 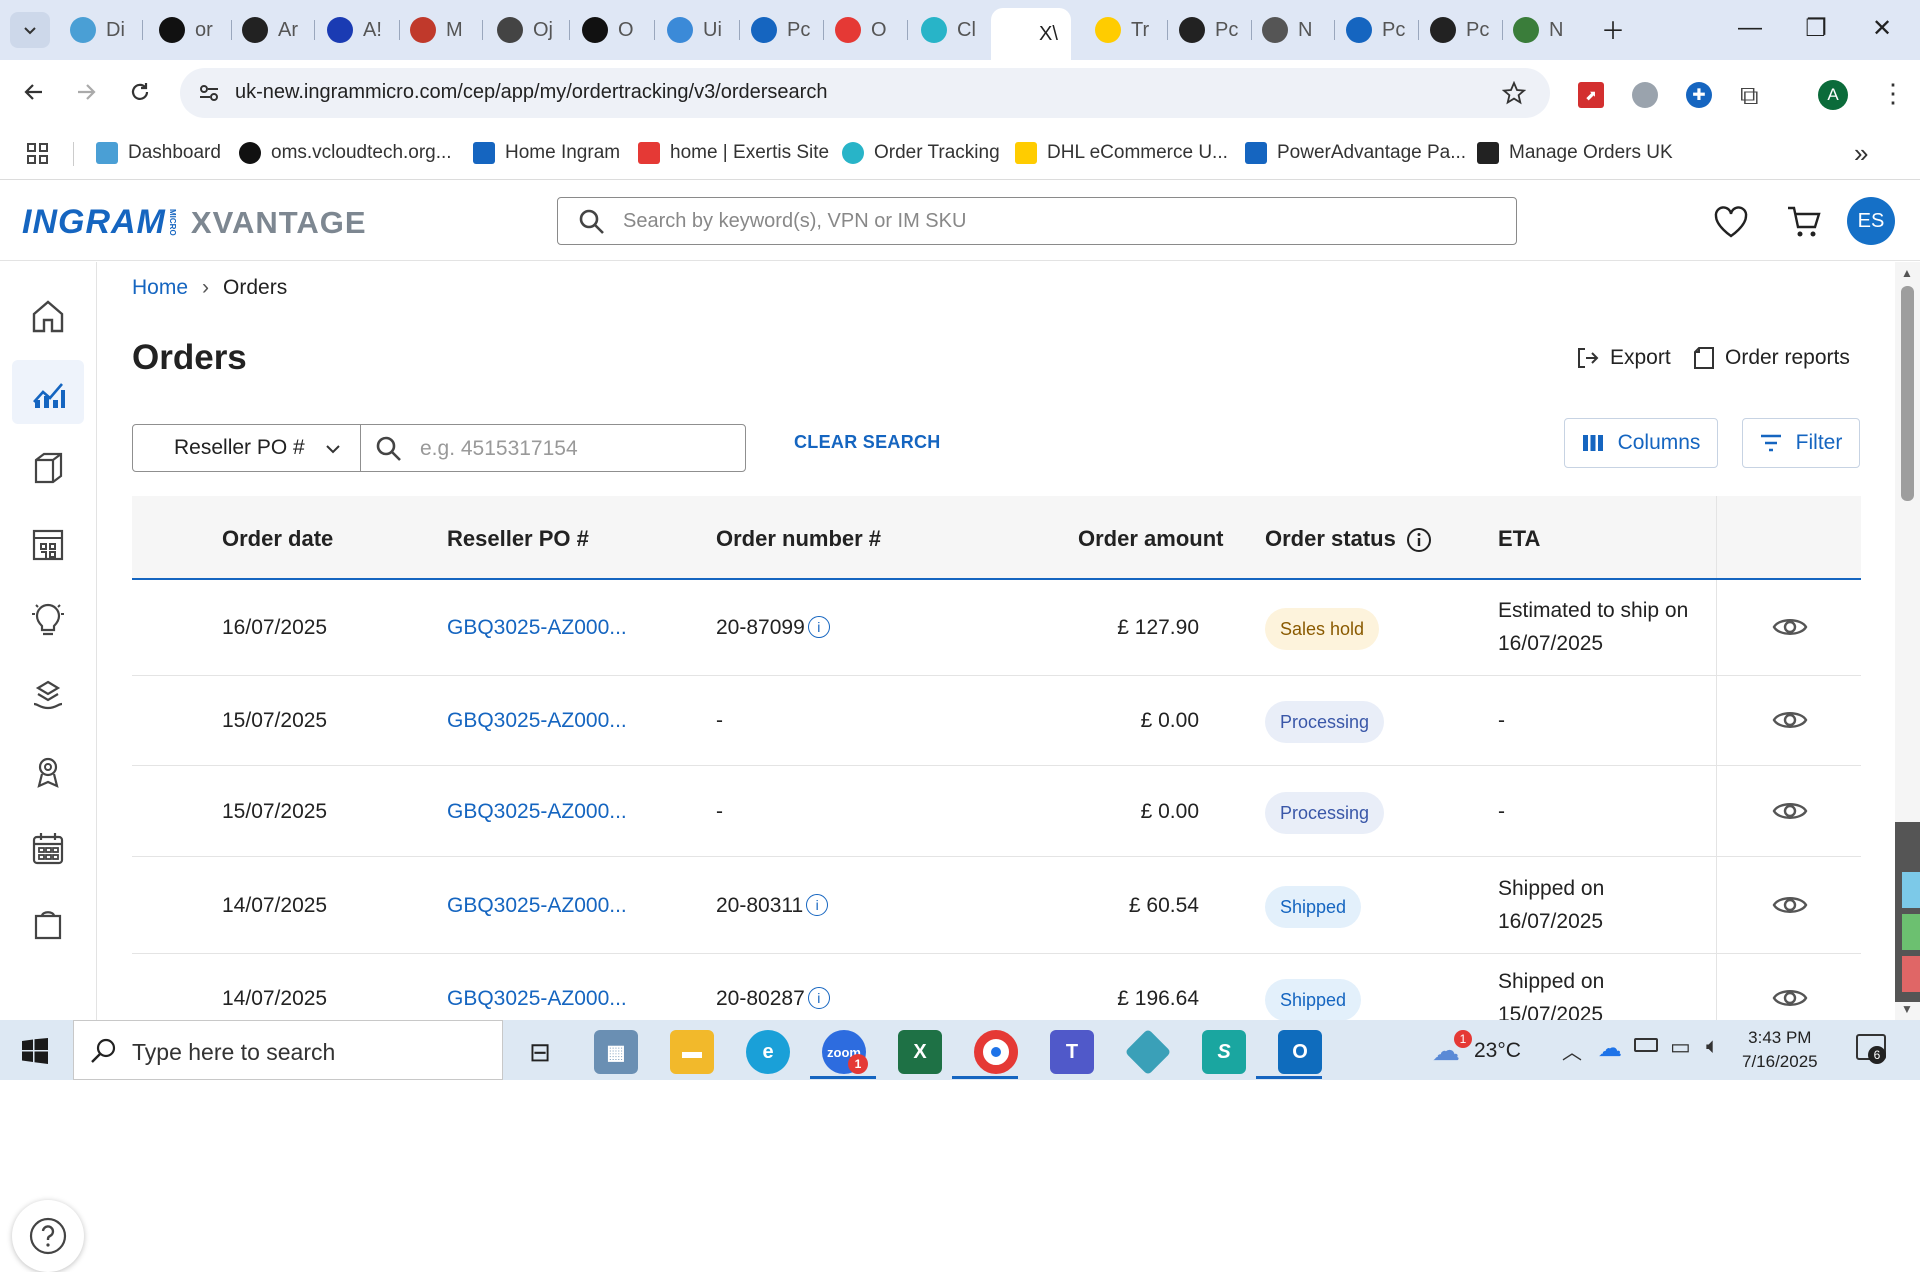 I want to click on extensions-icon: ⧉, so click(x=1749, y=96).